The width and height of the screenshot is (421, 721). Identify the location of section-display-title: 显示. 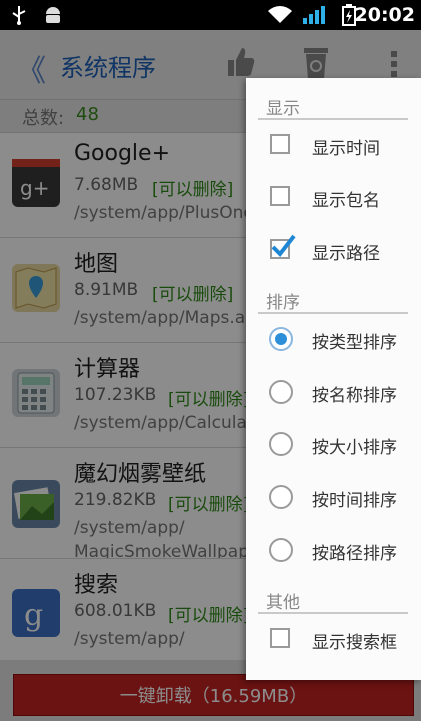
(283, 109).